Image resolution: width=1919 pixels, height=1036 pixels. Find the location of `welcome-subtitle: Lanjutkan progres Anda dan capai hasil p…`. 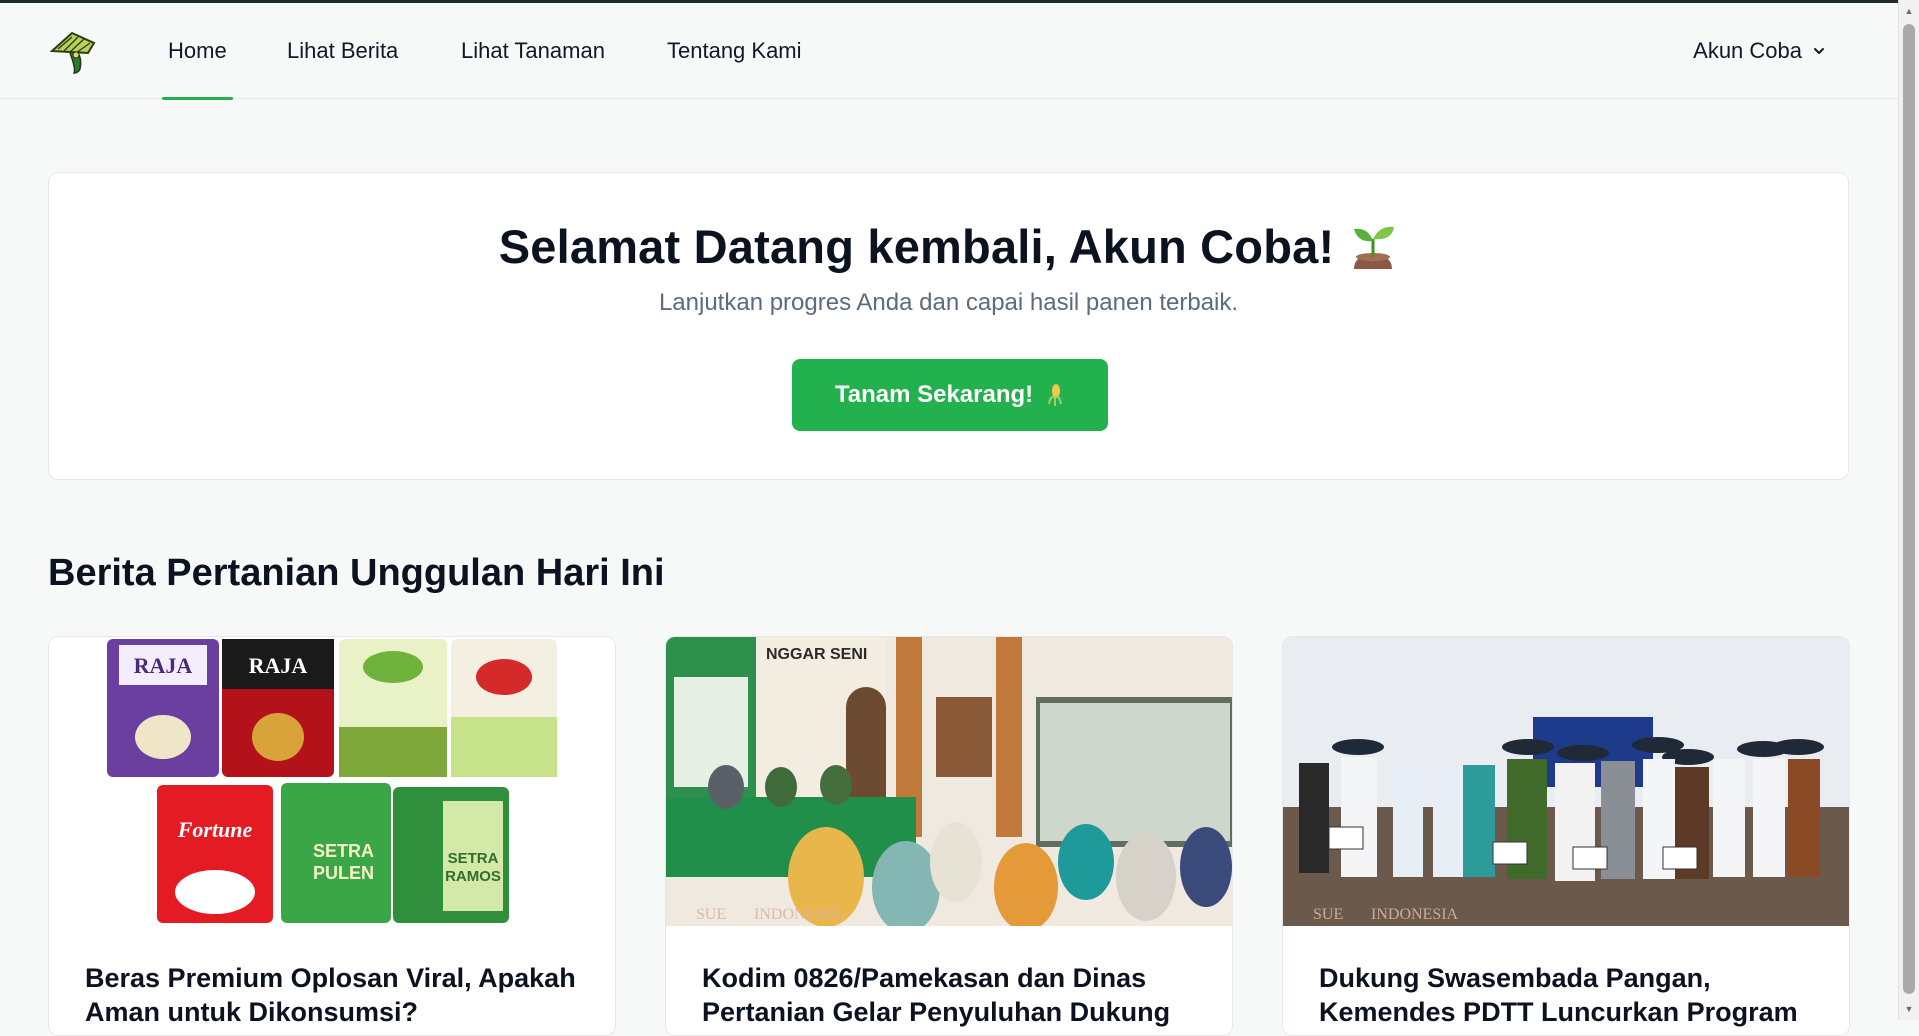

welcome-subtitle: Lanjutkan progres Anda dan capai hasil p… is located at coordinates (948, 302).